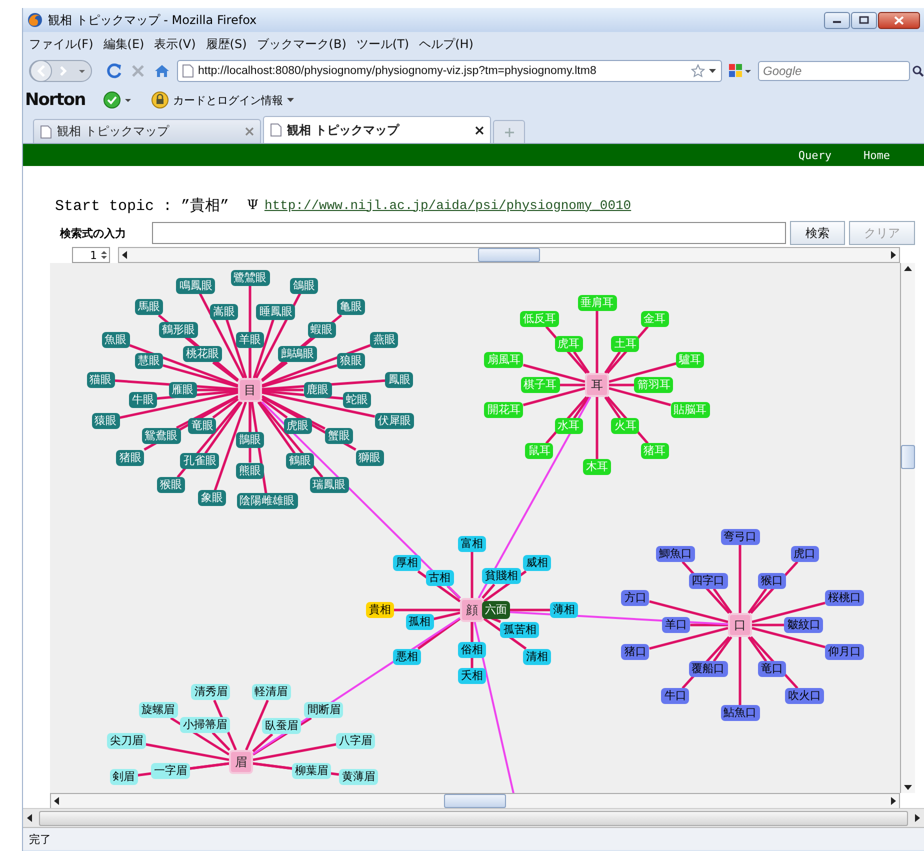 The width and height of the screenshot is (924, 851). Describe the element at coordinates (844, 598) in the screenshot. I see `topic-node: 桜桃口` at that location.